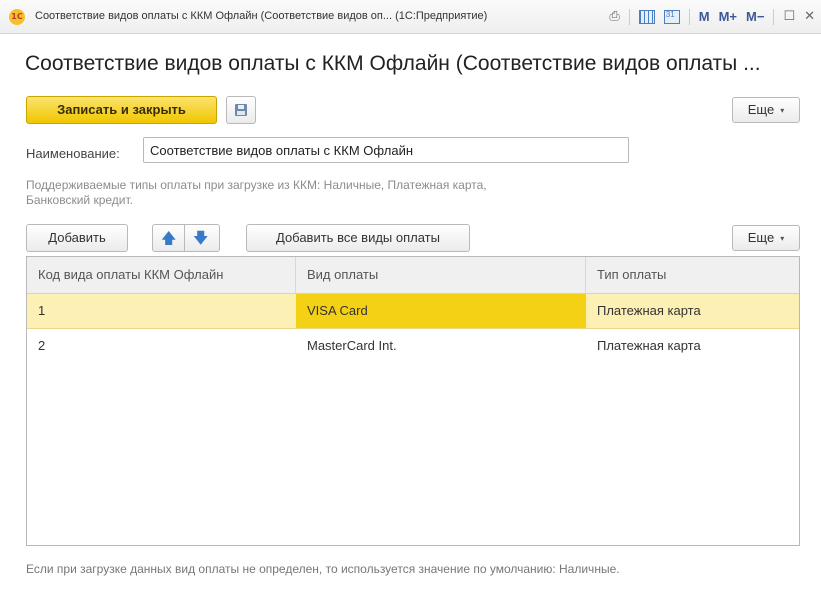 The width and height of the screenshot is (821, 590). I want to click on m-plus-icon: M+, so click(728, 17).